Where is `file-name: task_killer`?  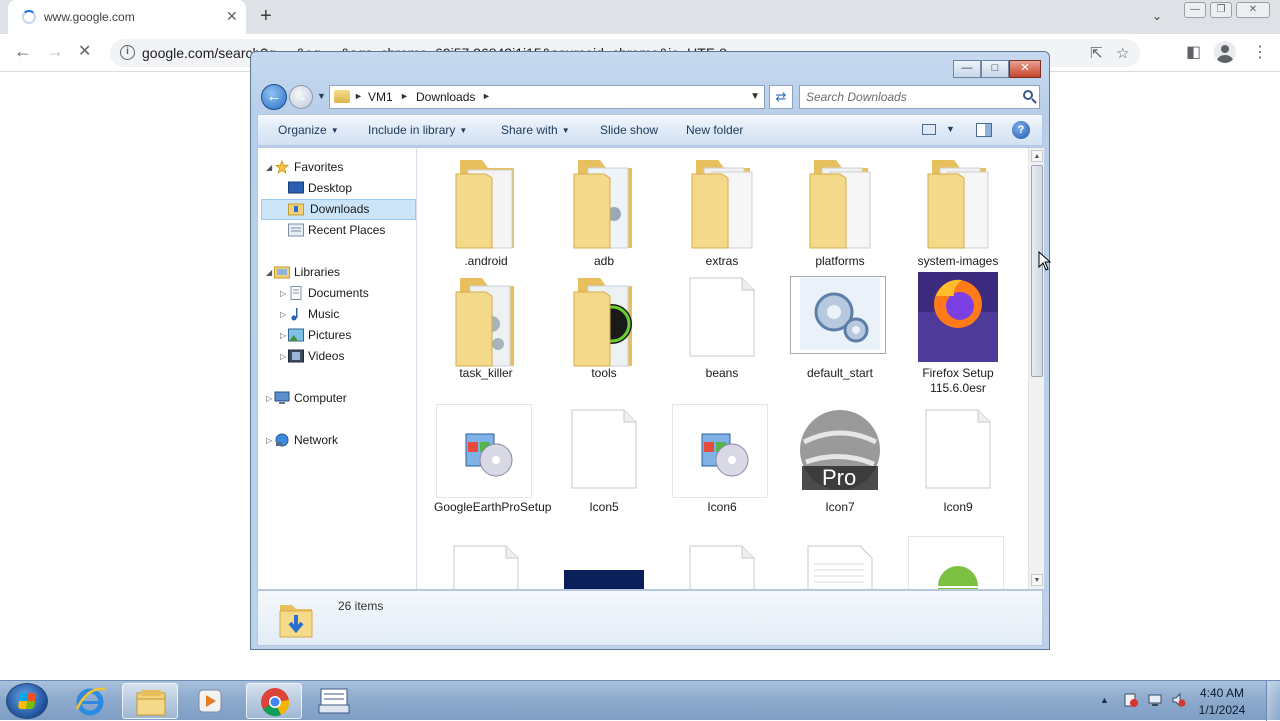
file-name: task_killer is located at coordinates (486, 373).